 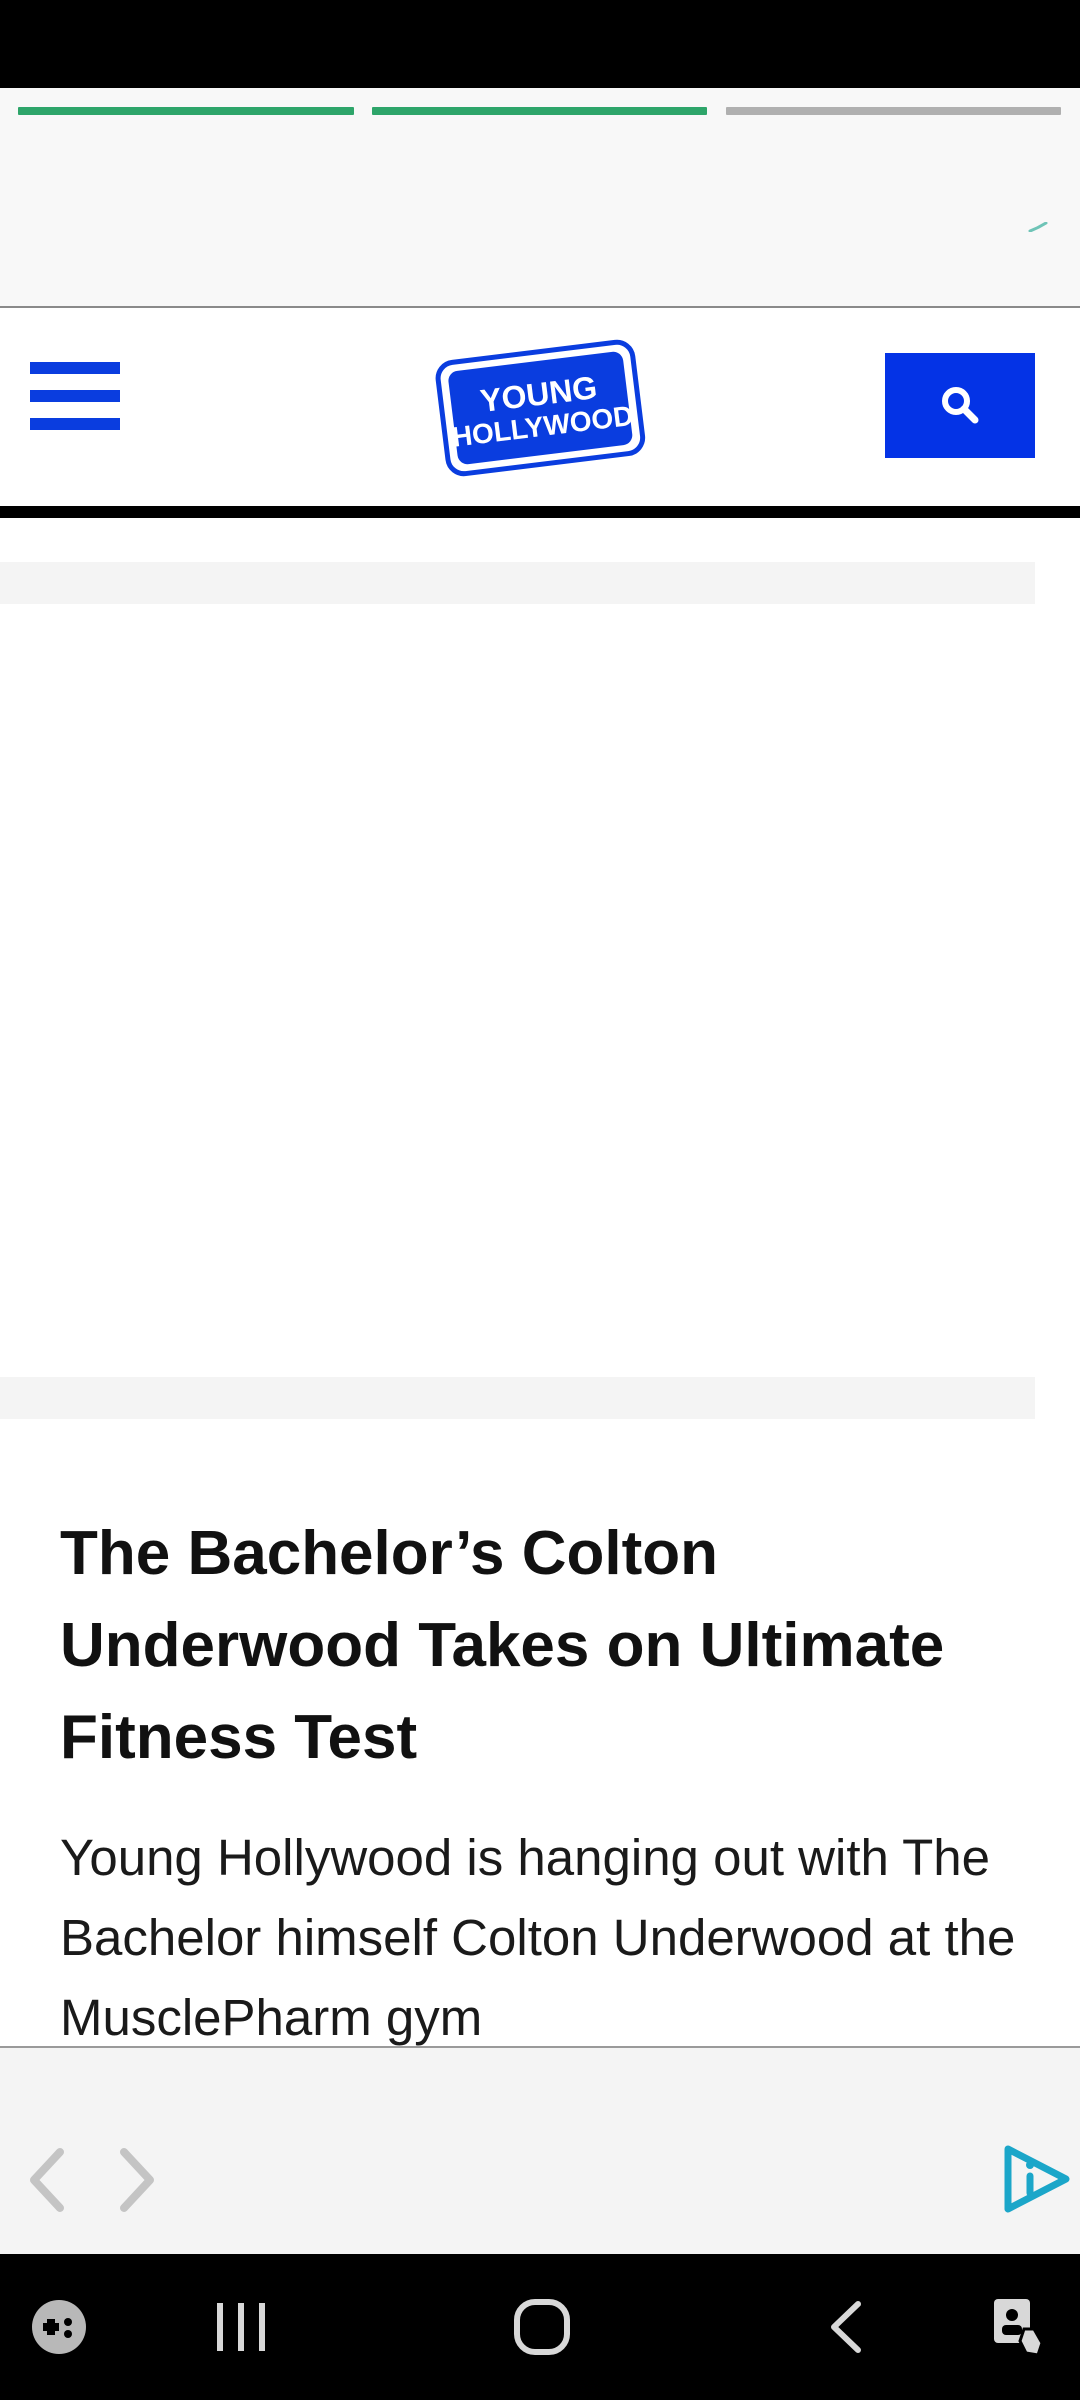 What do you see at coordinates (846, 2327) in the screenshot?
I see `back-icon` at bounding box center [846, 2327].